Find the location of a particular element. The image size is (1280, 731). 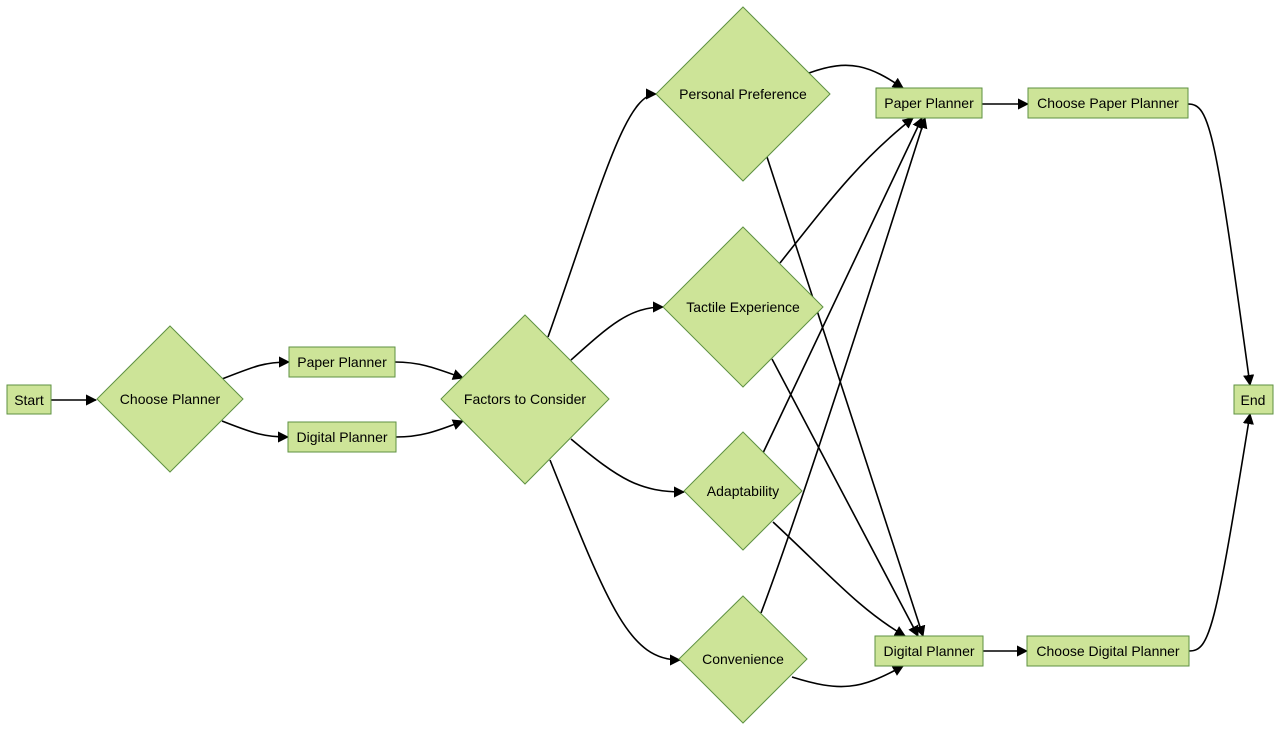

edge-factors-personal is located at coordinates (602, 213).